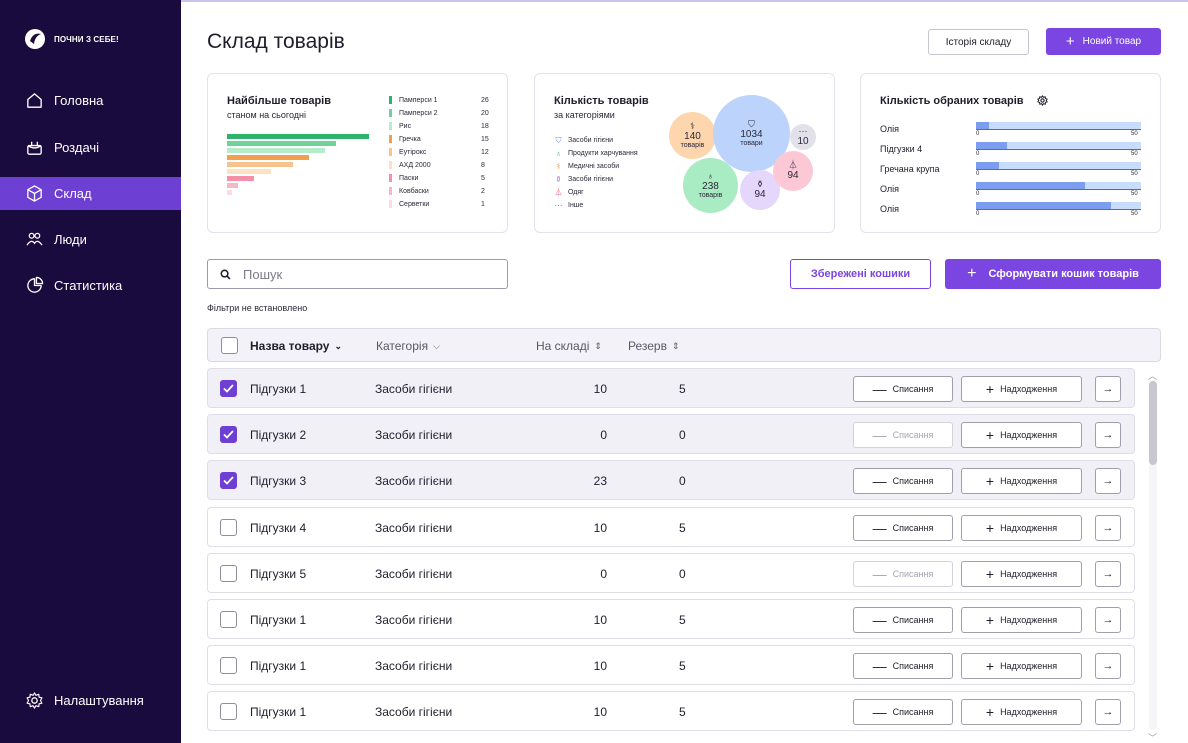  Describe the element at coordinates (1153, 423) in the screenshot. I see `scrollbar-thumb` at that location.